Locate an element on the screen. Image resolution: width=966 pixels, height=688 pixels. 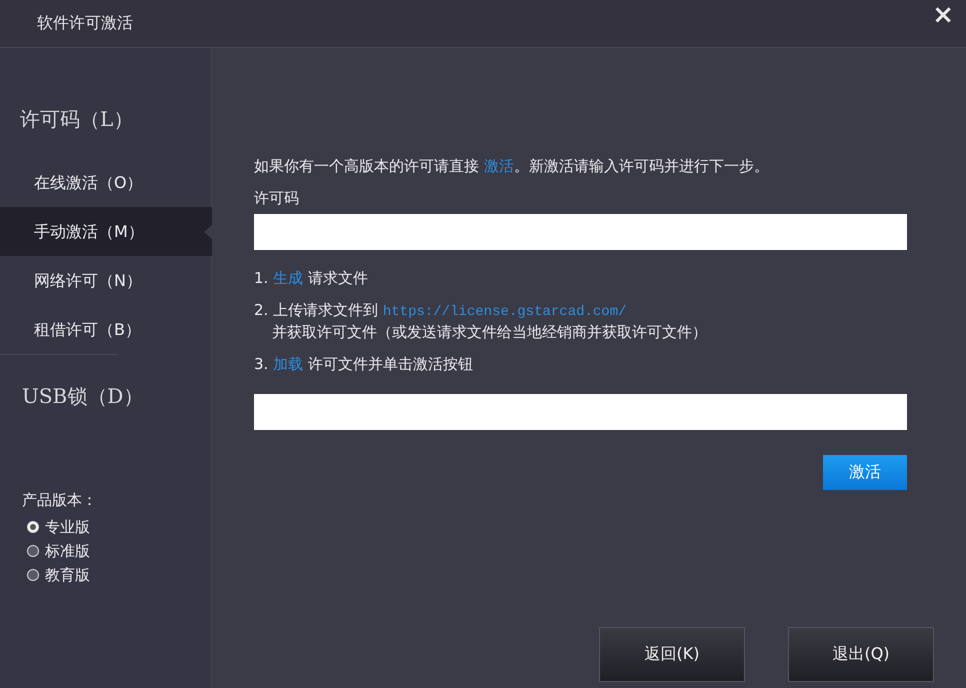
footer-button: 返回(K) is located at coordinates (672, 654).